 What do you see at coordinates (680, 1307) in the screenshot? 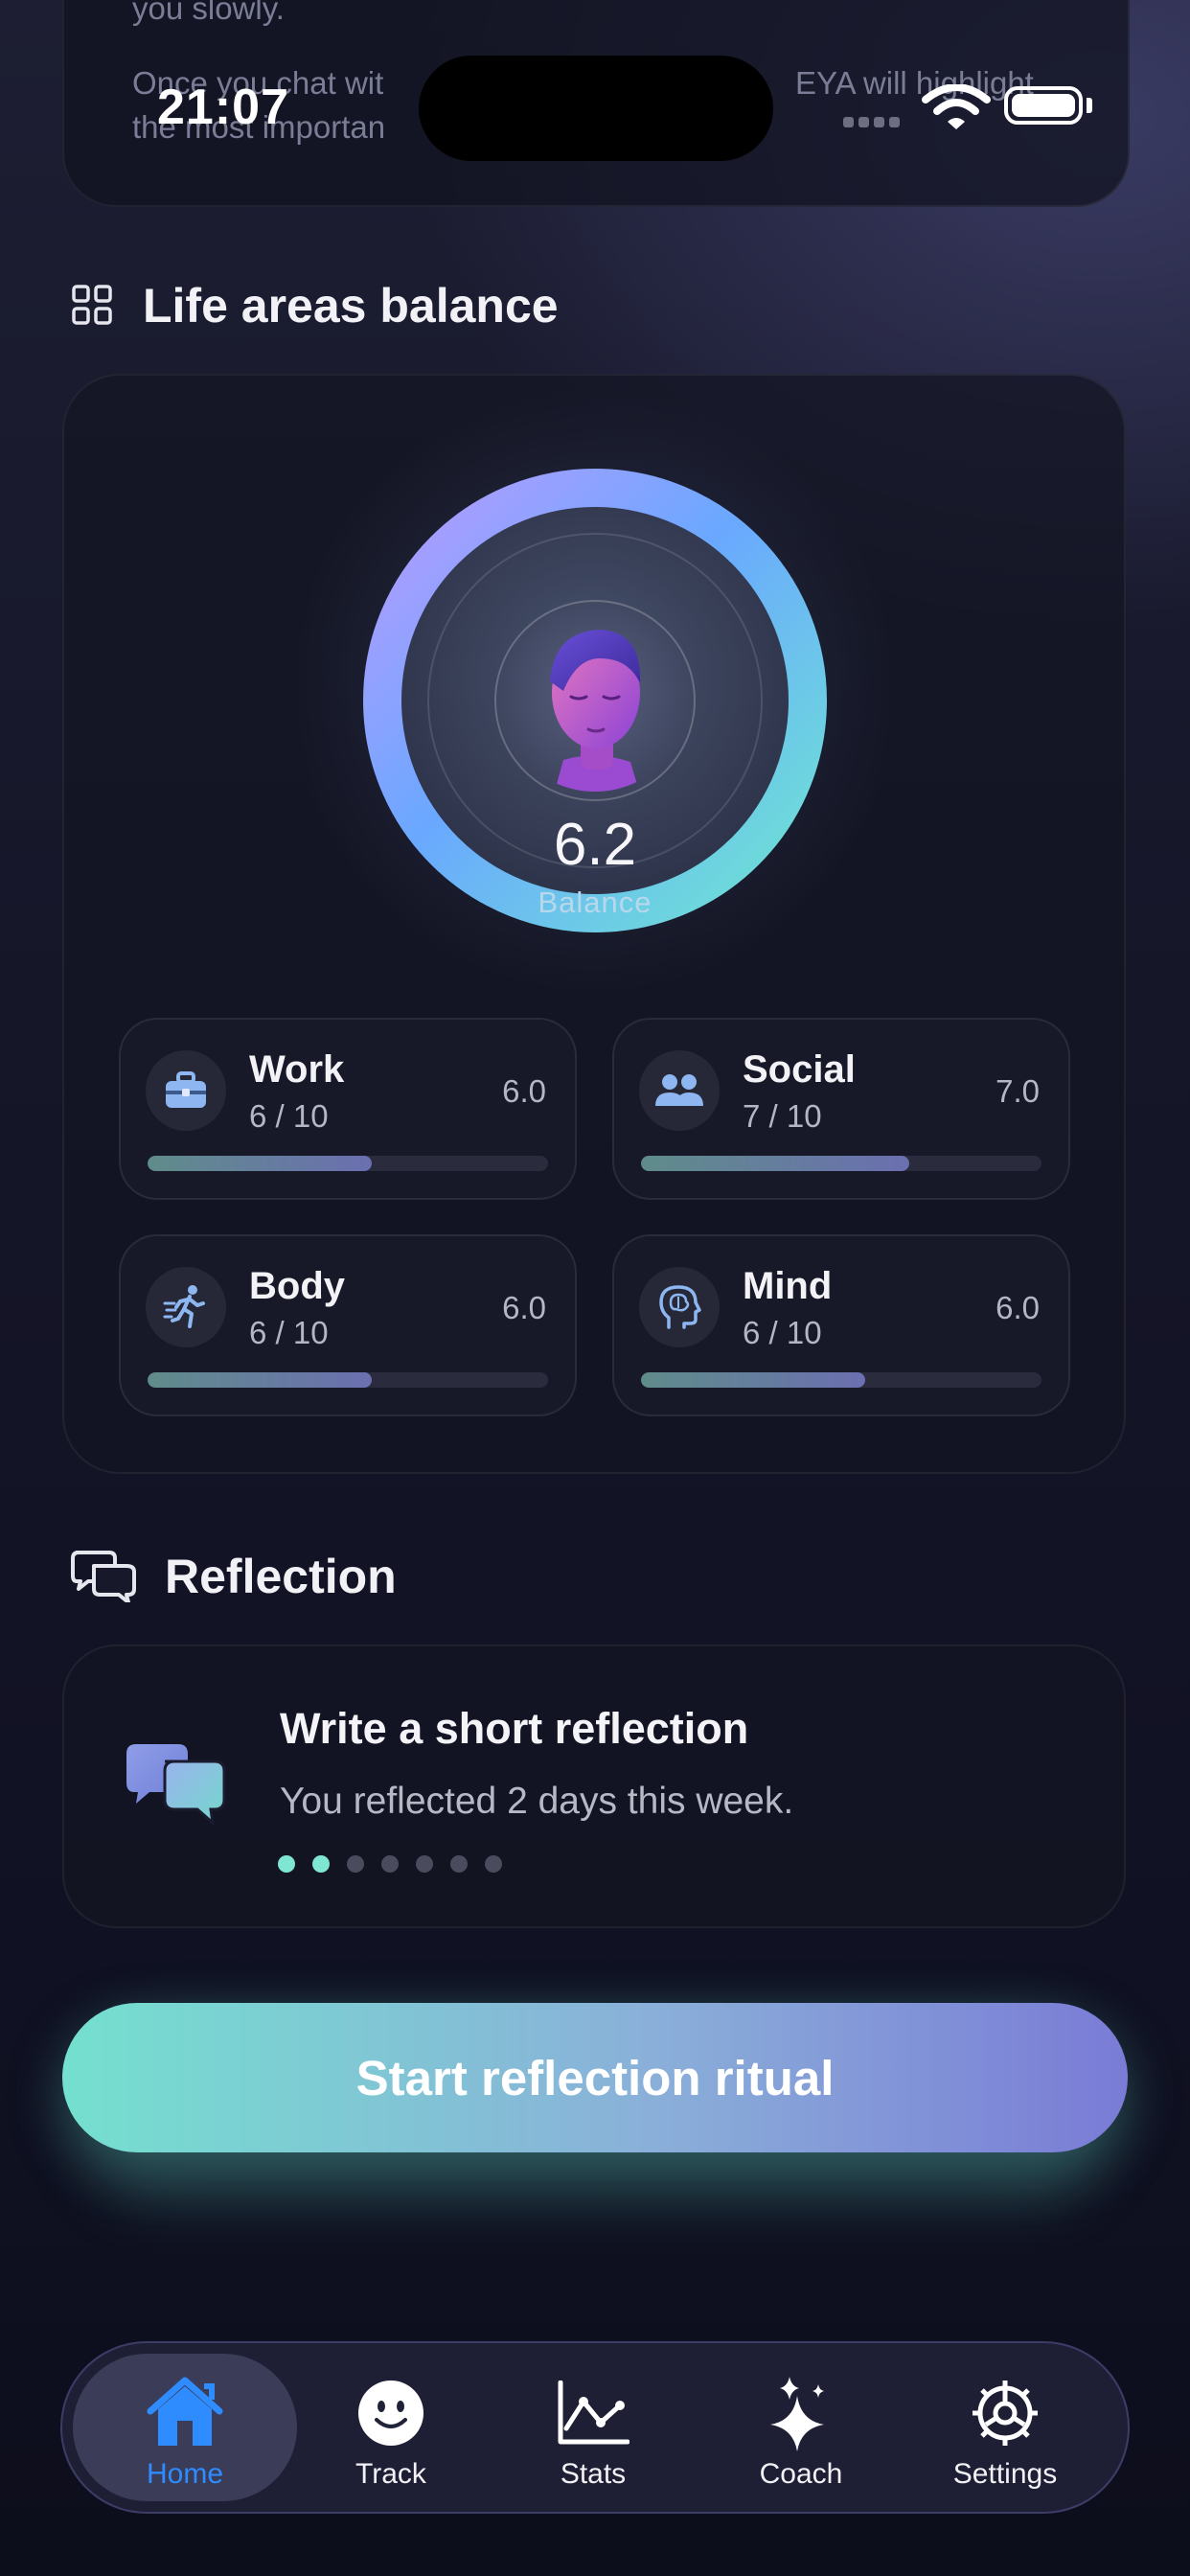
I see `brain-head-icon` at bounding box center [680, 1307].